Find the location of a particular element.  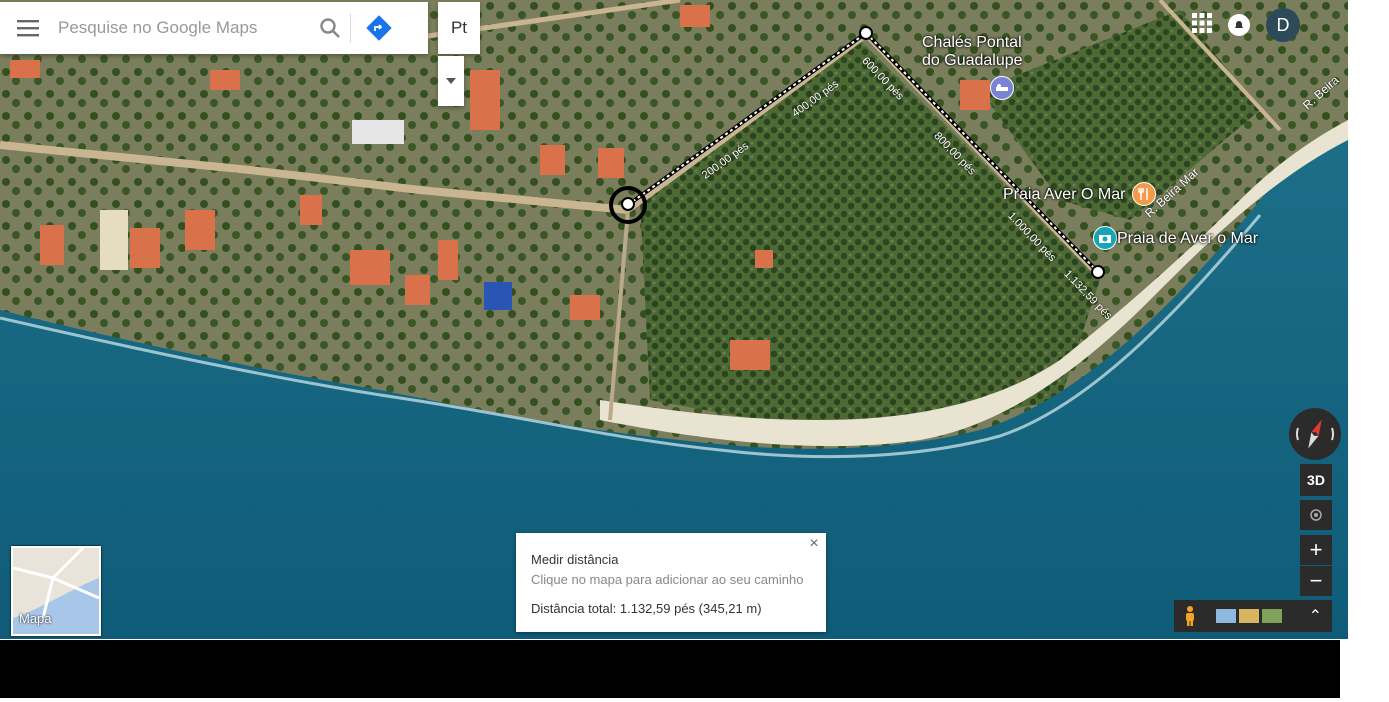

layer-thumb-satellite is located at coordinates (1272, 616).